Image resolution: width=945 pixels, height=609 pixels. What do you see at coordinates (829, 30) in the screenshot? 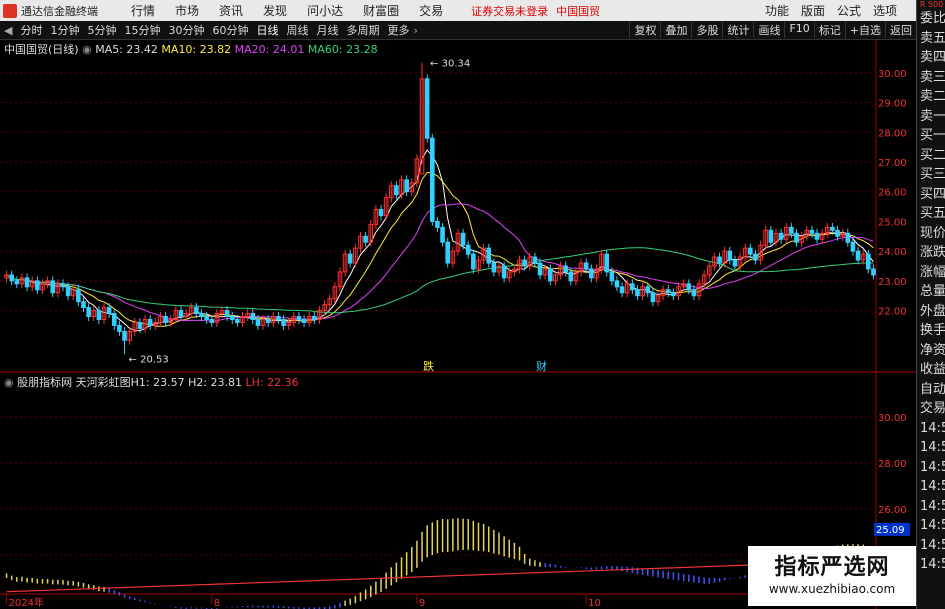
I see `tool-button-6: 标记` at bounding box center [829, 30].